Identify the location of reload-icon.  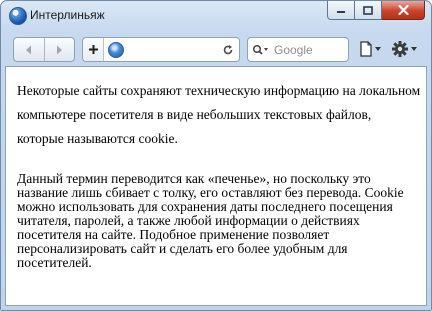
(228, 49).